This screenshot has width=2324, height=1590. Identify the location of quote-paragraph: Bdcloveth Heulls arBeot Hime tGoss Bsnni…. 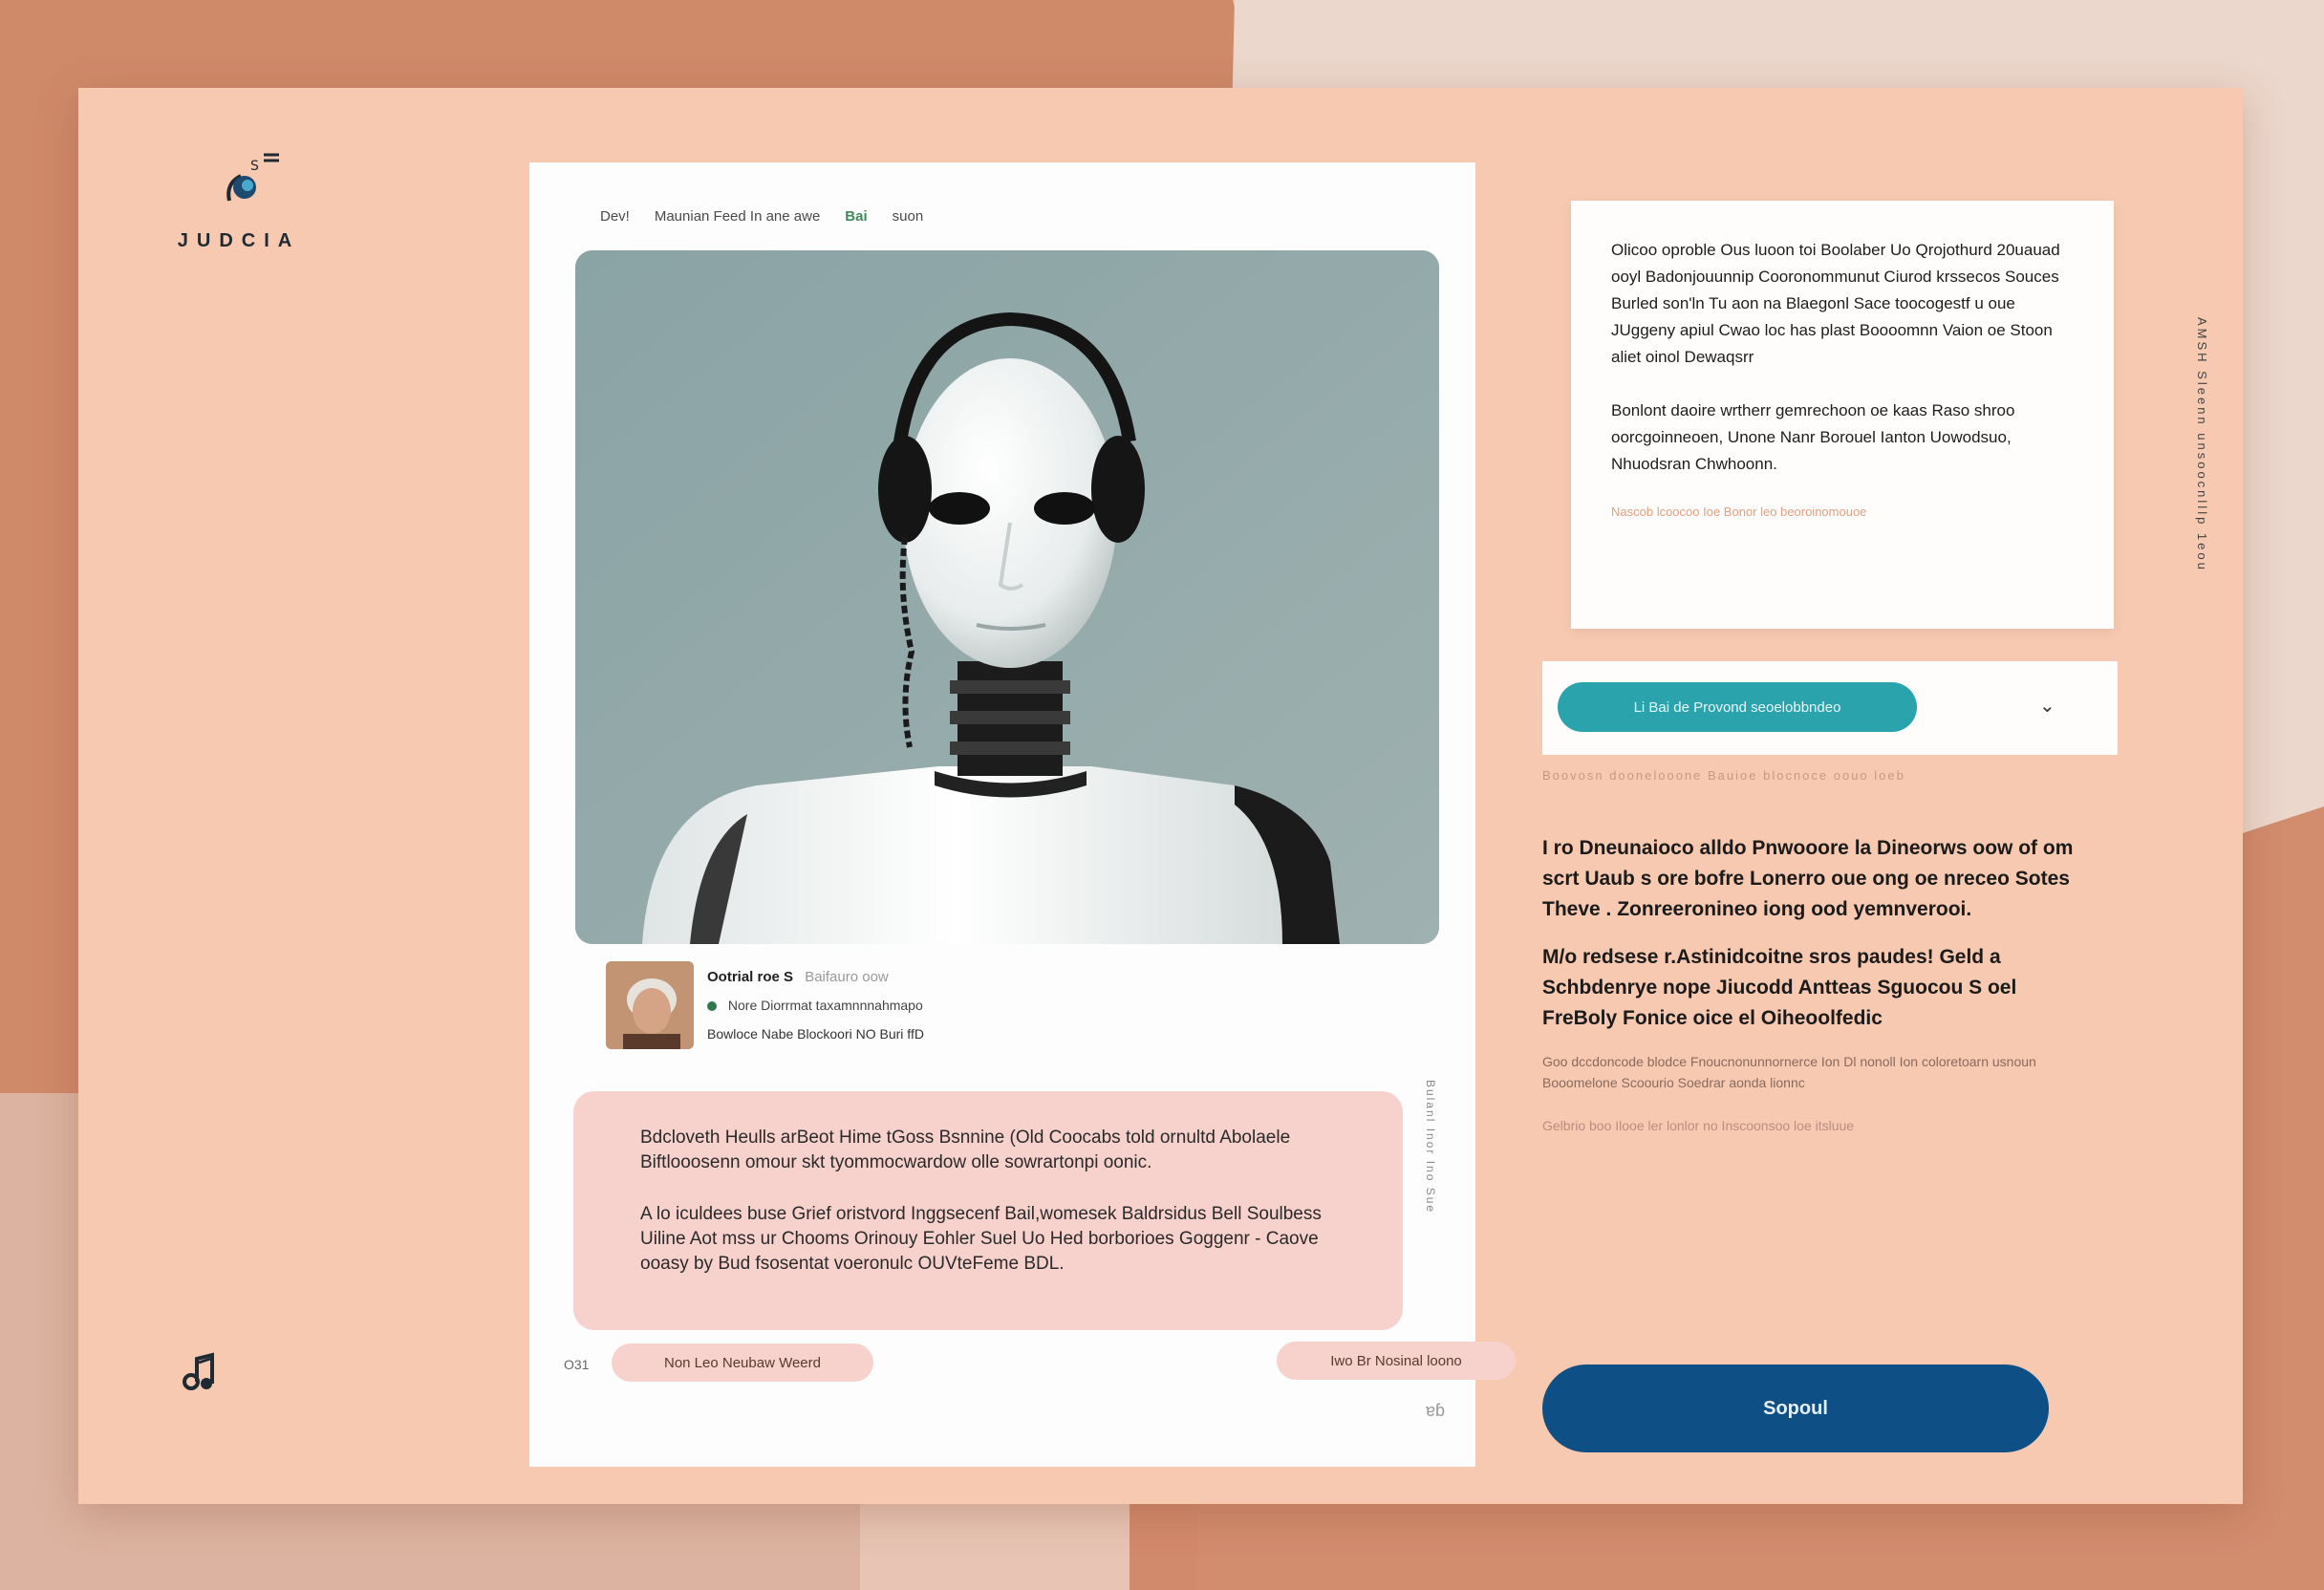
(965, 1150).